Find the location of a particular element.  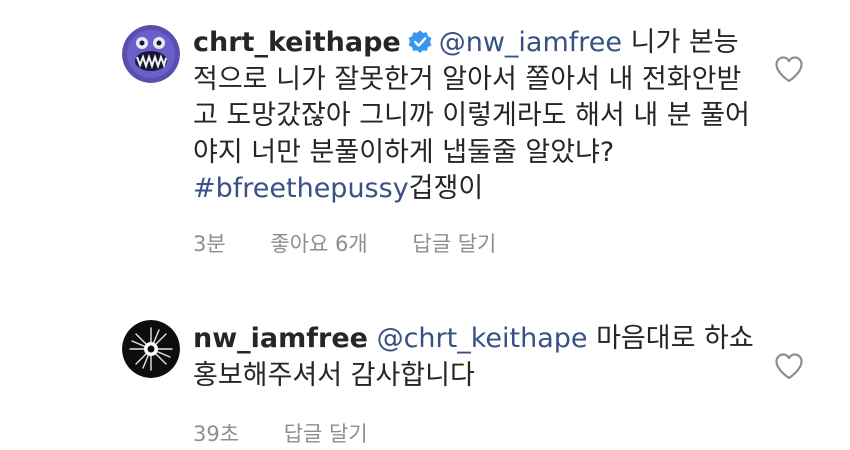

comment-message-tail: 겁쟁이 is located at coordinates (446, 188).